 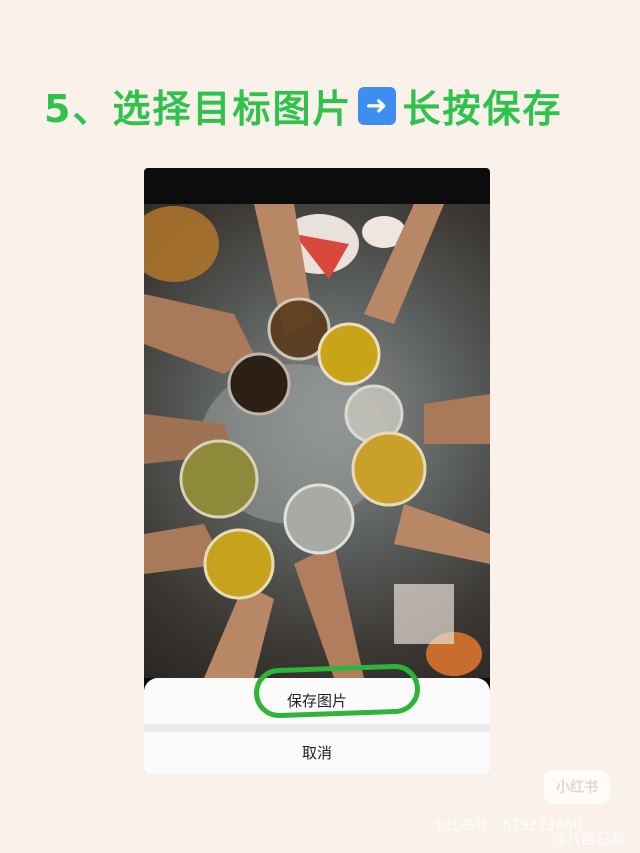 I want to click on weibo-watermark: @八酱日常, so click(x=588, y=839).